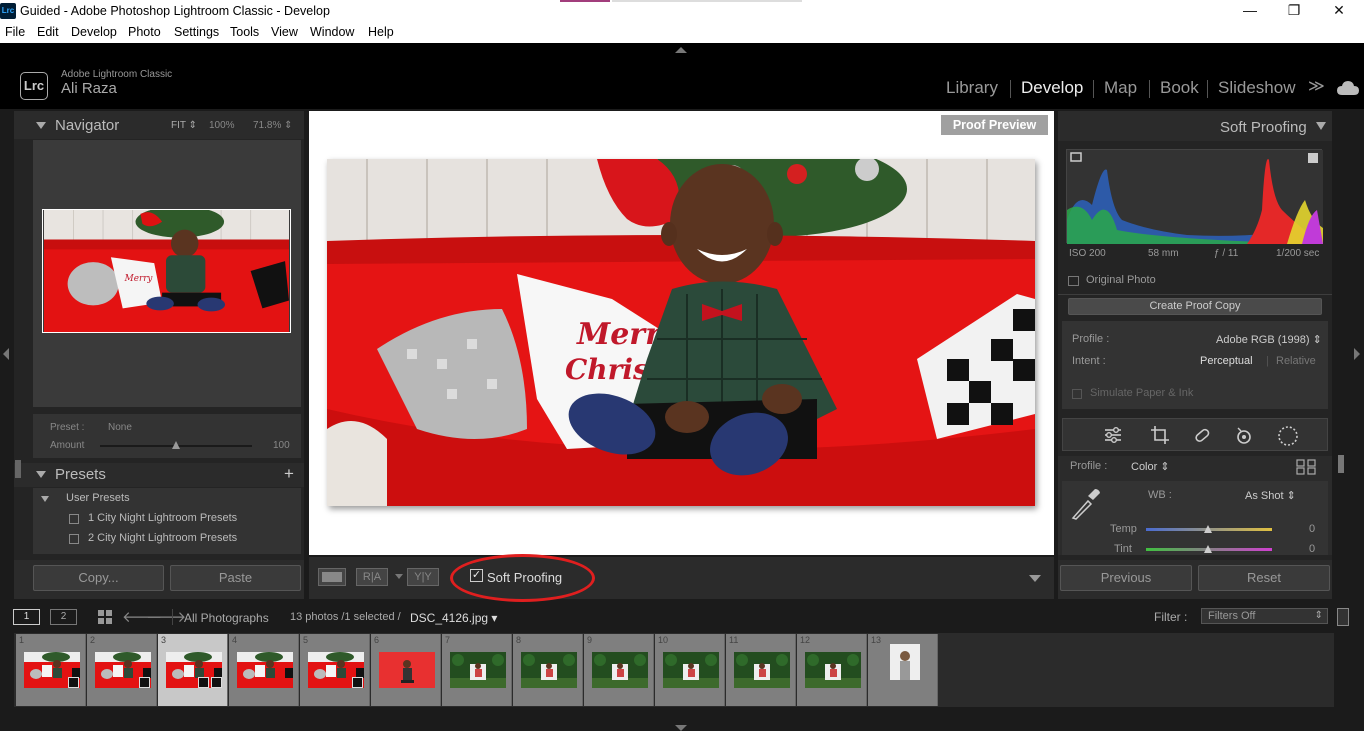 The image size is (1364, 731). I want to click on left-panel-toggle-icon, so click(6, 354).